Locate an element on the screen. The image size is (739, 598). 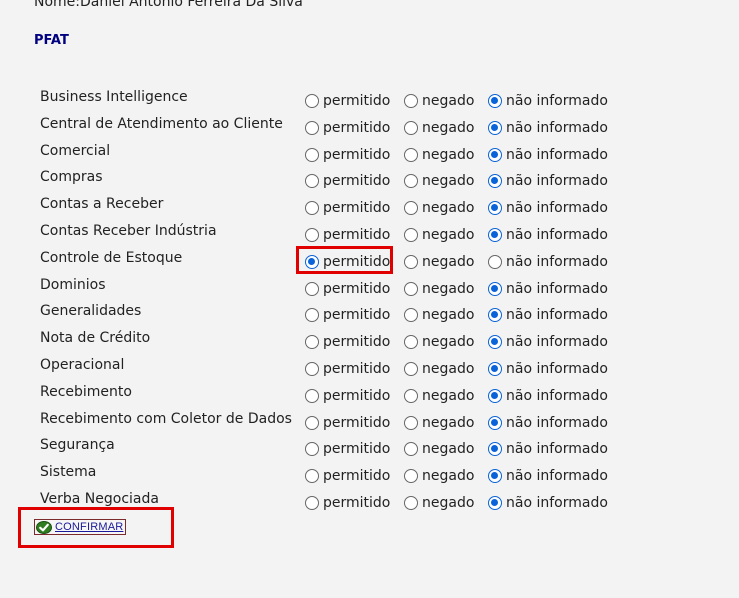
module-label: Recebimento com Coletor de Dados is located at coordinates (166, 418).